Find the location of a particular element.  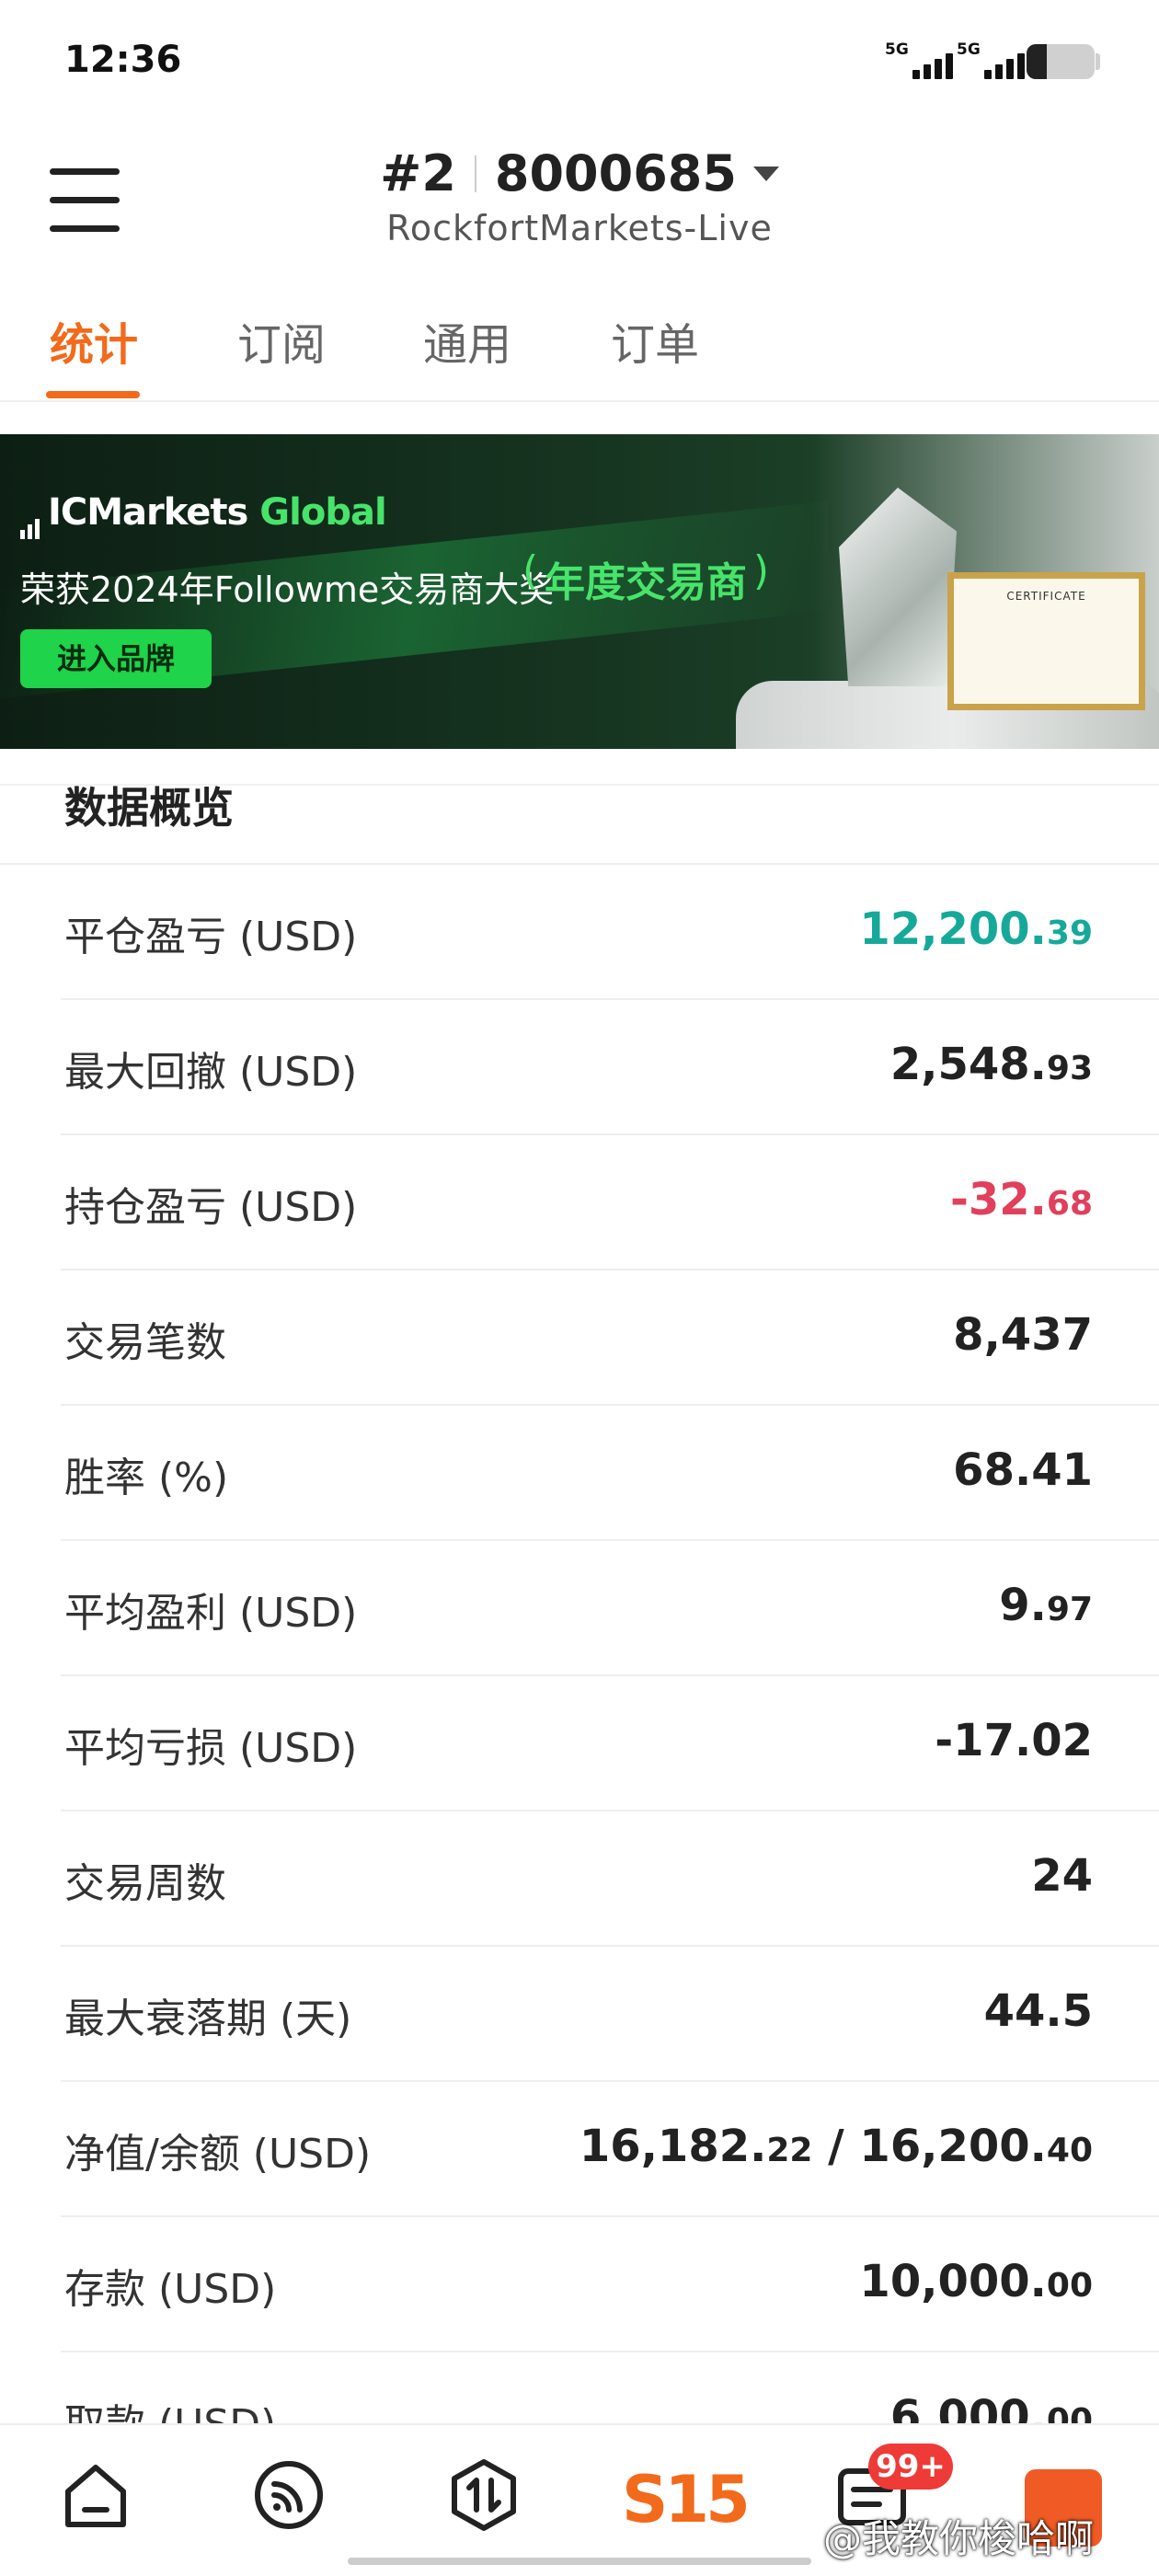

battery-icon is located at coordinates (1061, 61).